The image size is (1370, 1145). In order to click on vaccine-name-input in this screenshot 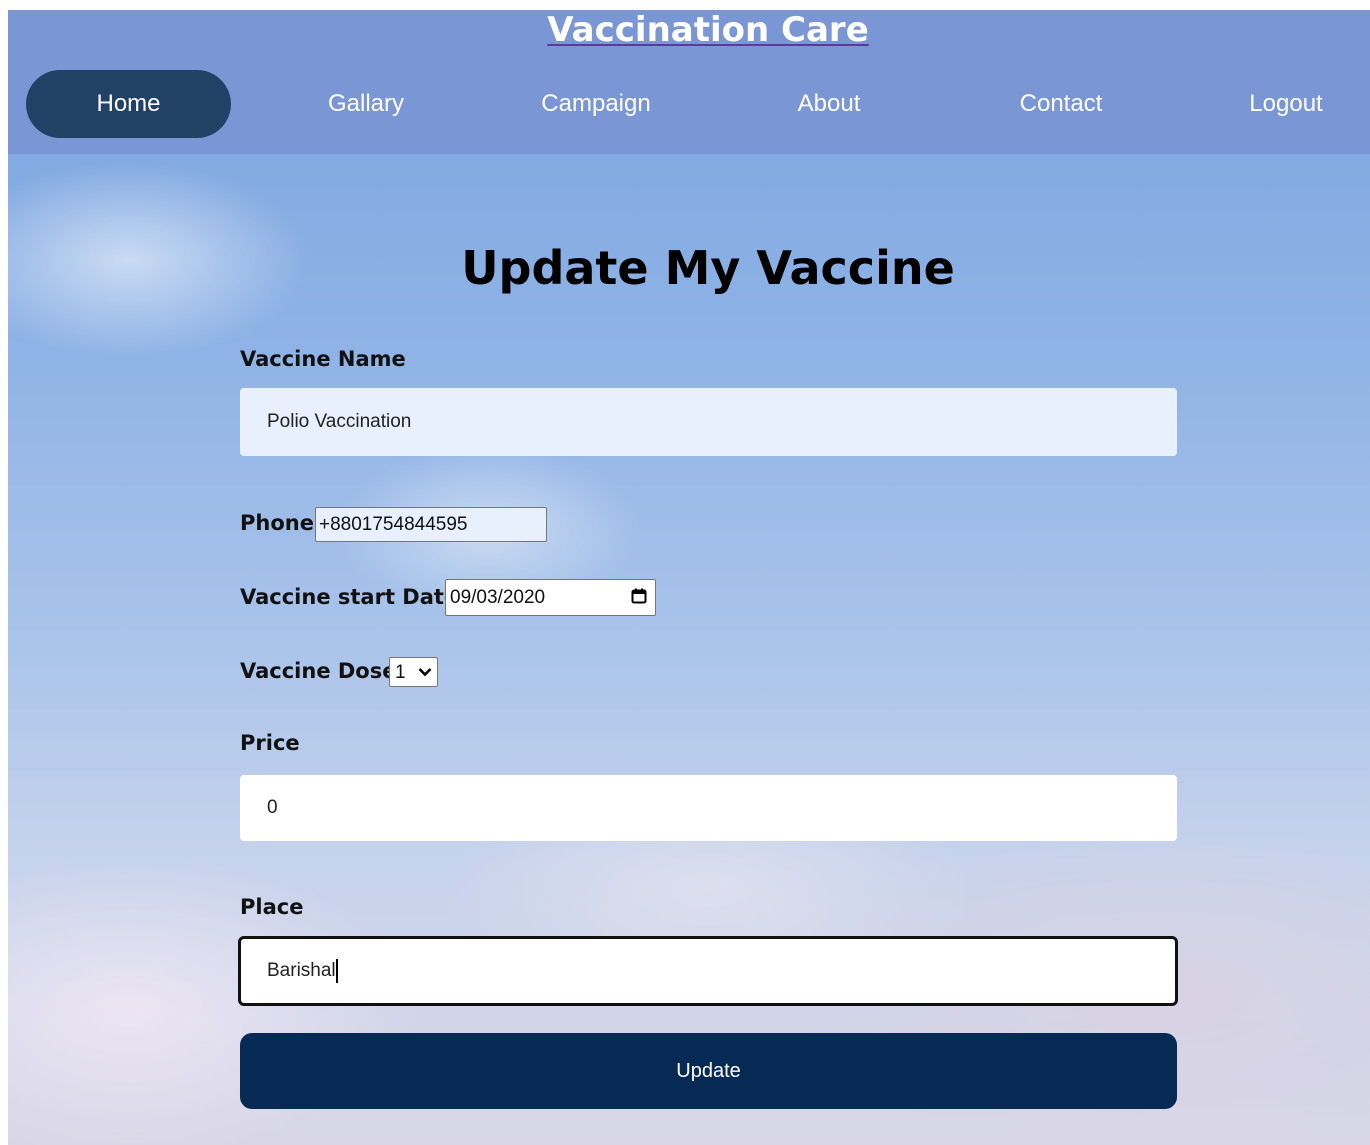, I will do `click(708, 422)`.